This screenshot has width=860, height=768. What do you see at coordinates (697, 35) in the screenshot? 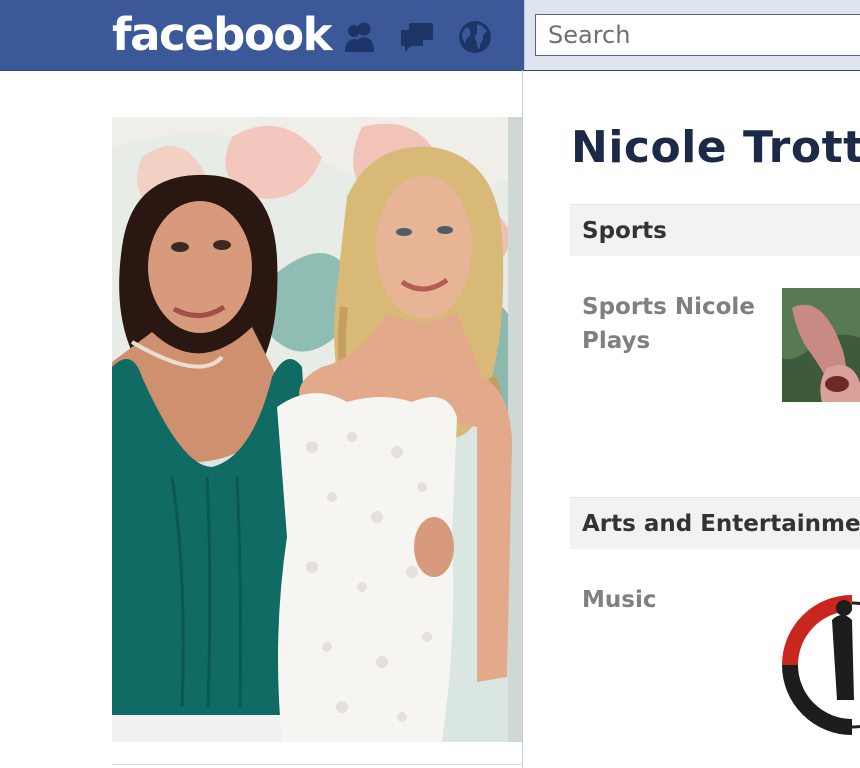
I see `search-input` at bounding box center [697, 35].